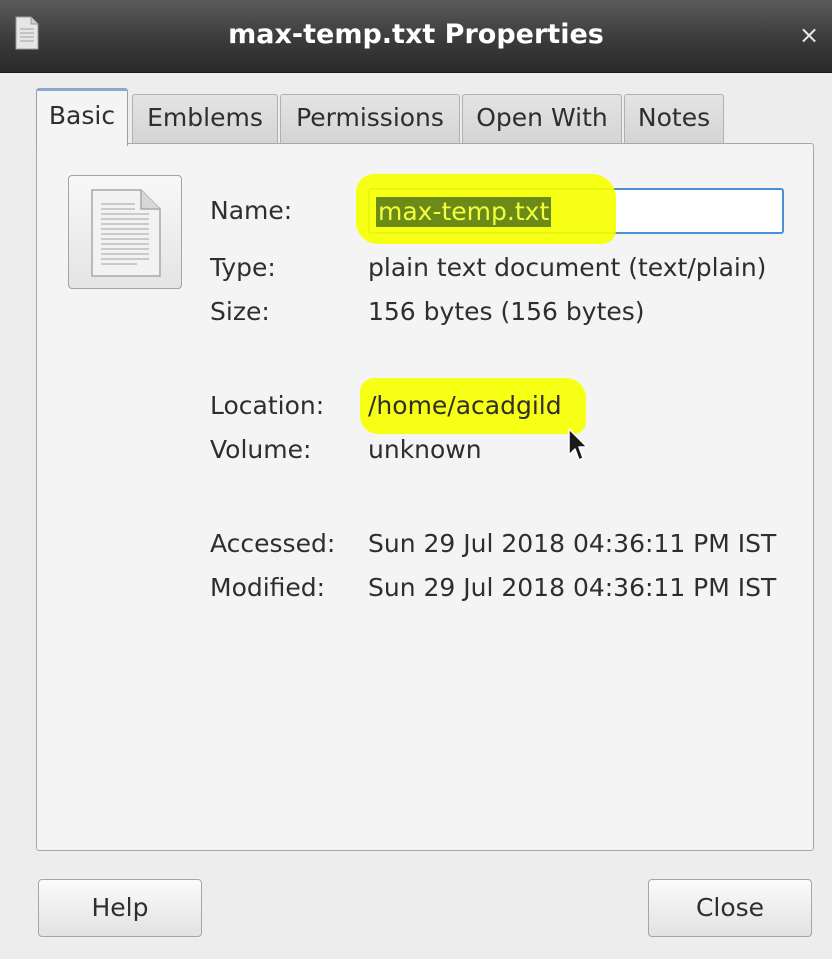 The height and width of the screenshot is (959, 832). What do you see at coordinates (674, 118) in the screenshot?
I see `tab-notes: Notes` at bounding box center [674, 118].